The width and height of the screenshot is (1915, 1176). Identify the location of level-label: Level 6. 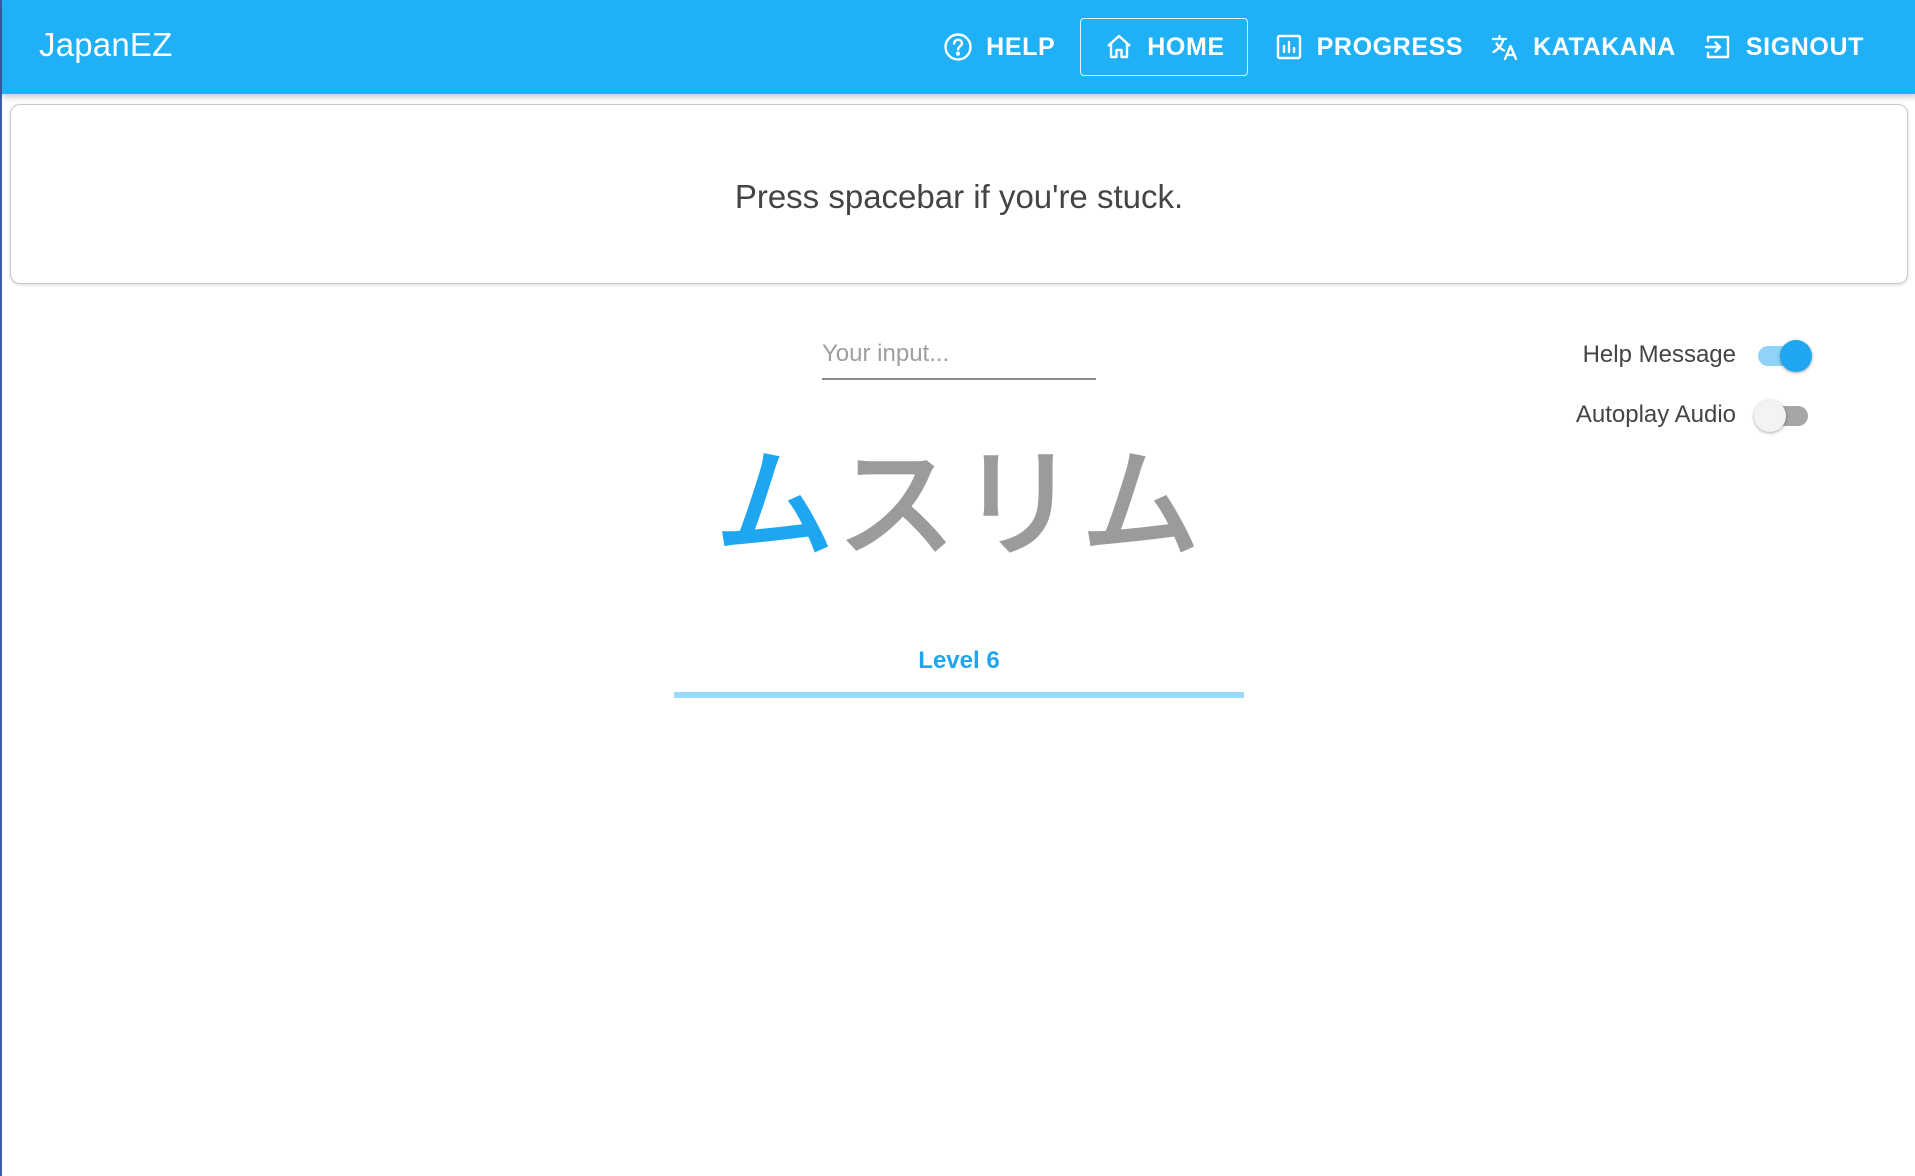
(959, 660).